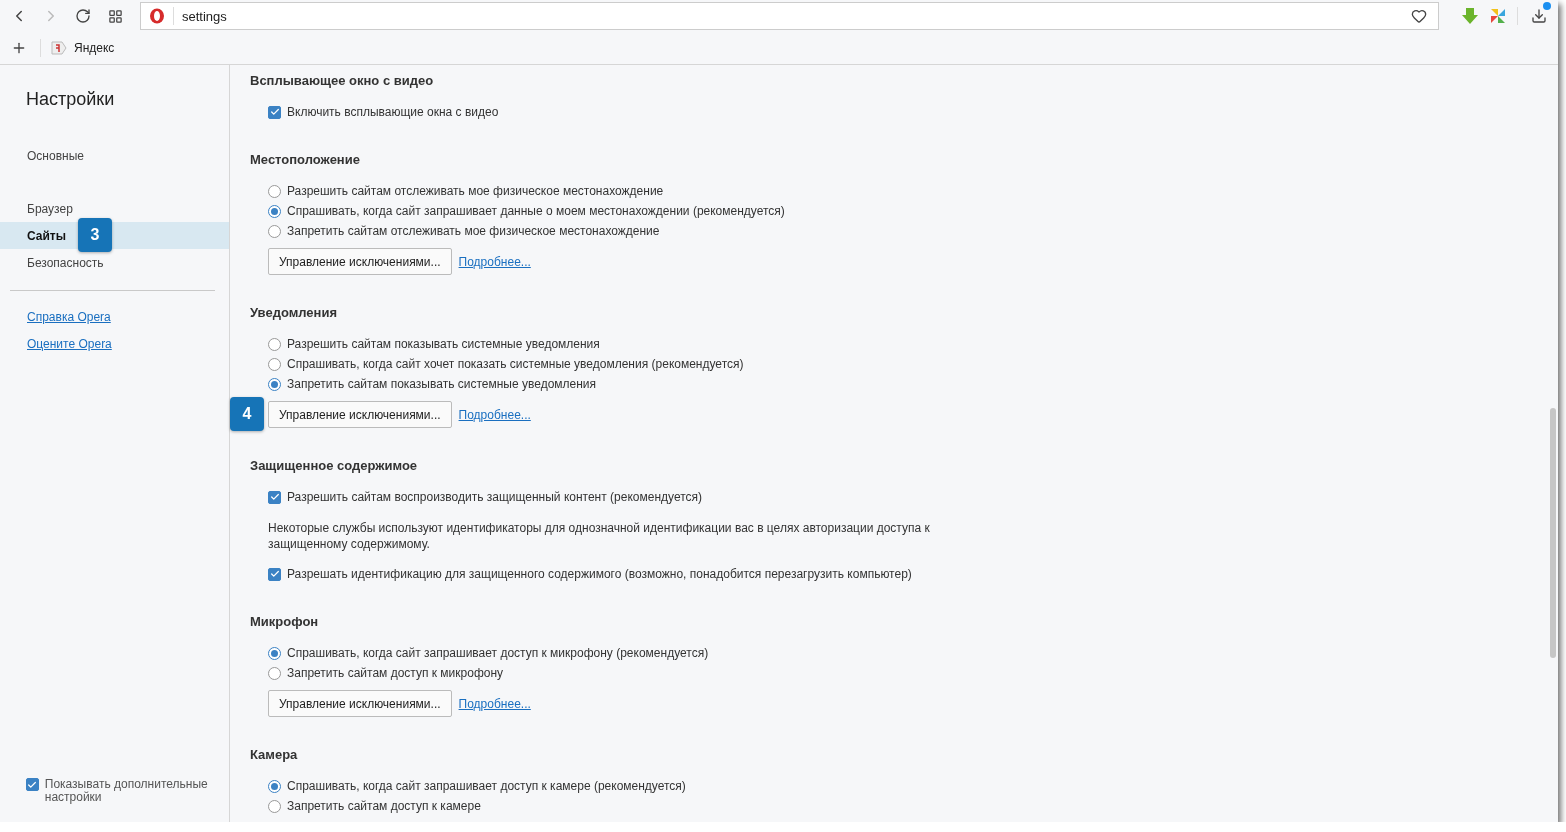 The image size is (1566, 832). Describe the element at coordinates (393, 112) in the screenshot. I see `checkbox-label: Включить всплывающие окна с видео` at that location.